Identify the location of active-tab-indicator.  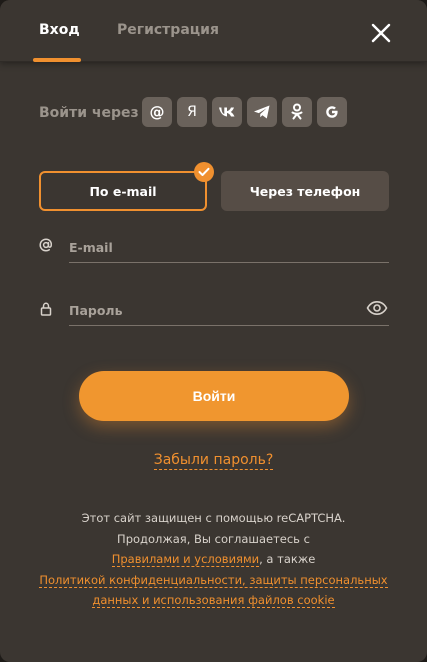
(57, 60).